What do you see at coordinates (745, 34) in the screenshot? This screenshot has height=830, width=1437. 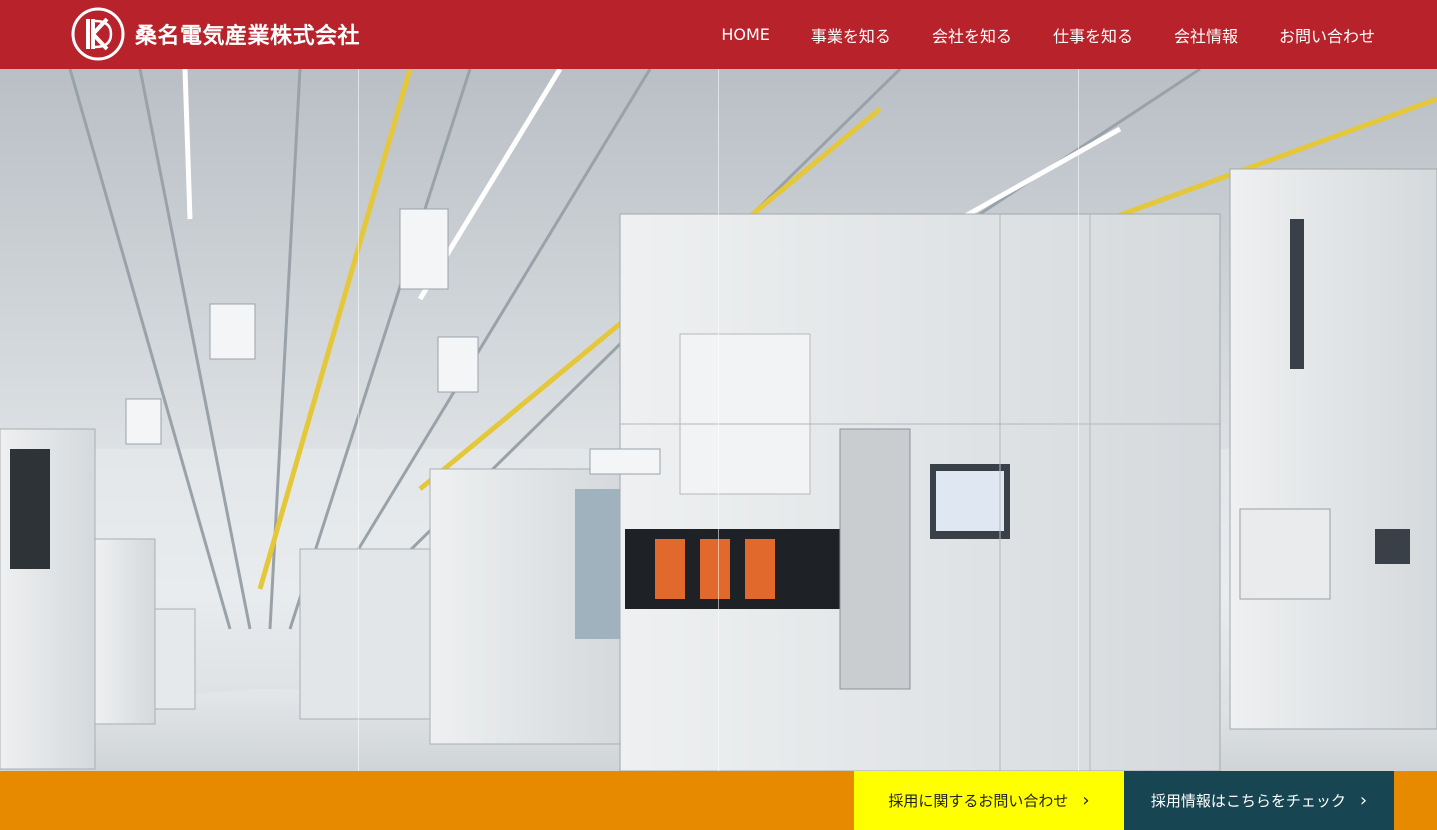 I see `nav-item-home: HOME` at bounding box center [745, 34].